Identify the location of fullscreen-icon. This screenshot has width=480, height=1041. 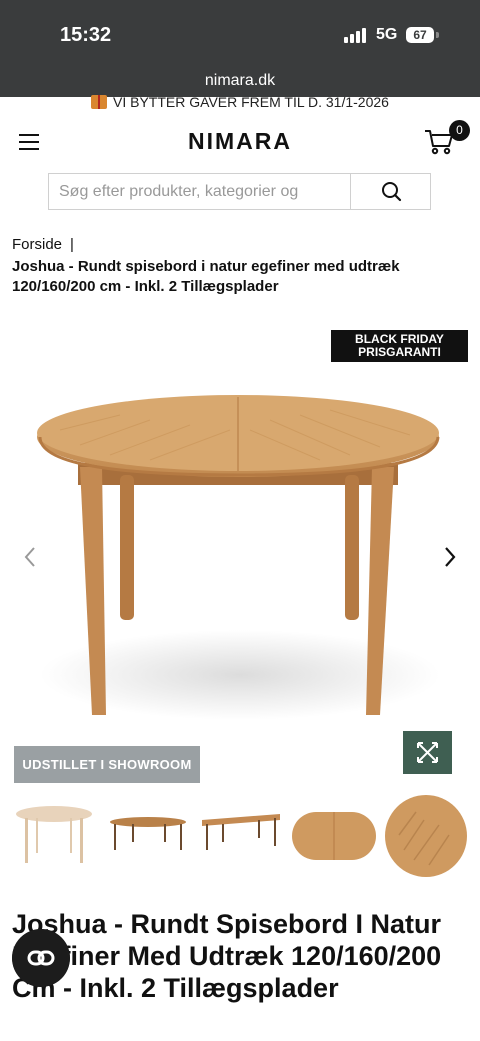
(427, 752).